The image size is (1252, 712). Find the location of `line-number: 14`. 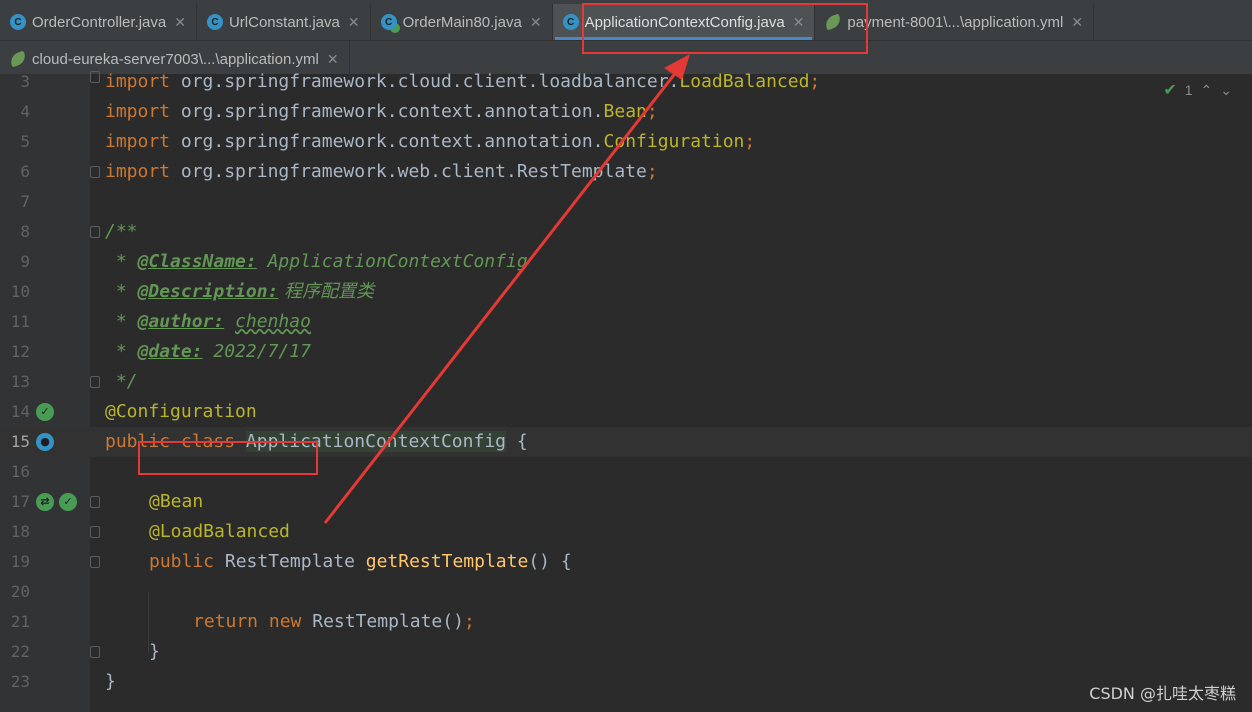

line-number: 14 is located at coordinates (20, 411).